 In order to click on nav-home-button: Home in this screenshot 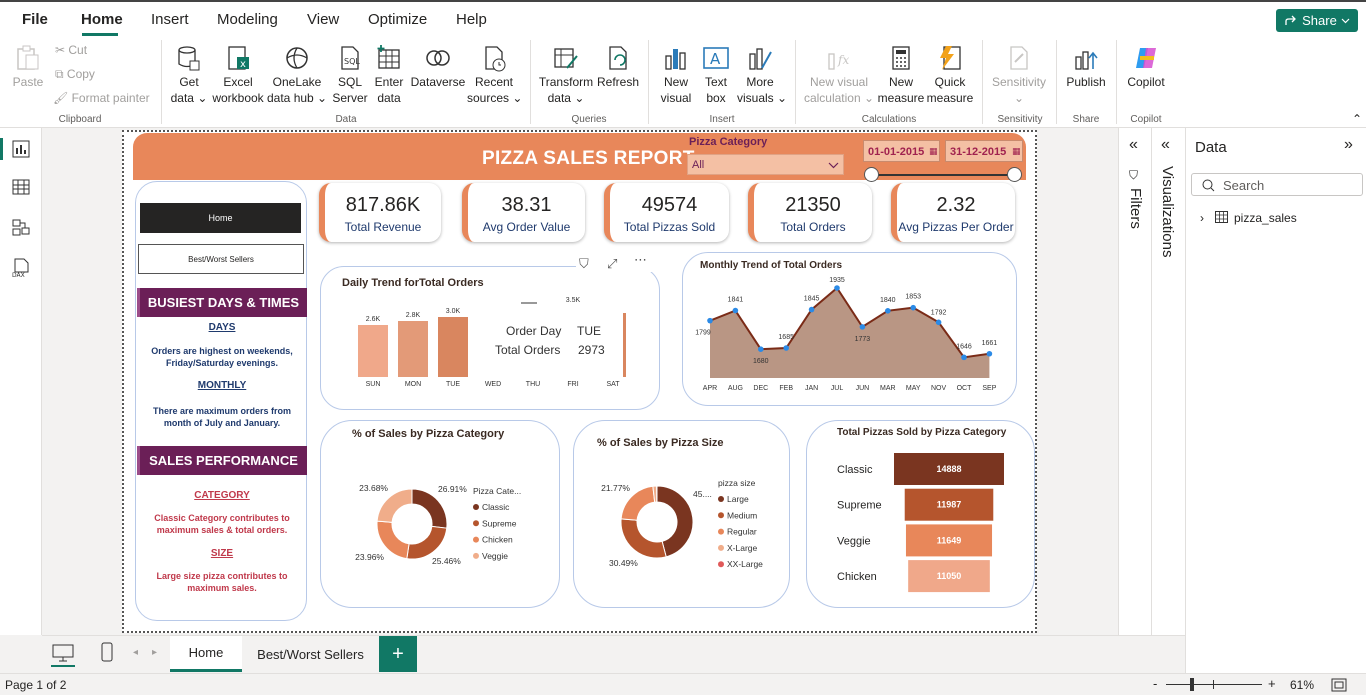, I will do `click(220, 218)`.